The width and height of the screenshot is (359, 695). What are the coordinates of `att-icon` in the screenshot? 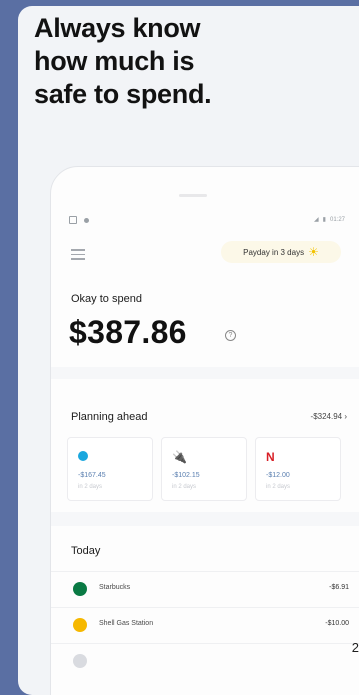 It's located at (83, 457).